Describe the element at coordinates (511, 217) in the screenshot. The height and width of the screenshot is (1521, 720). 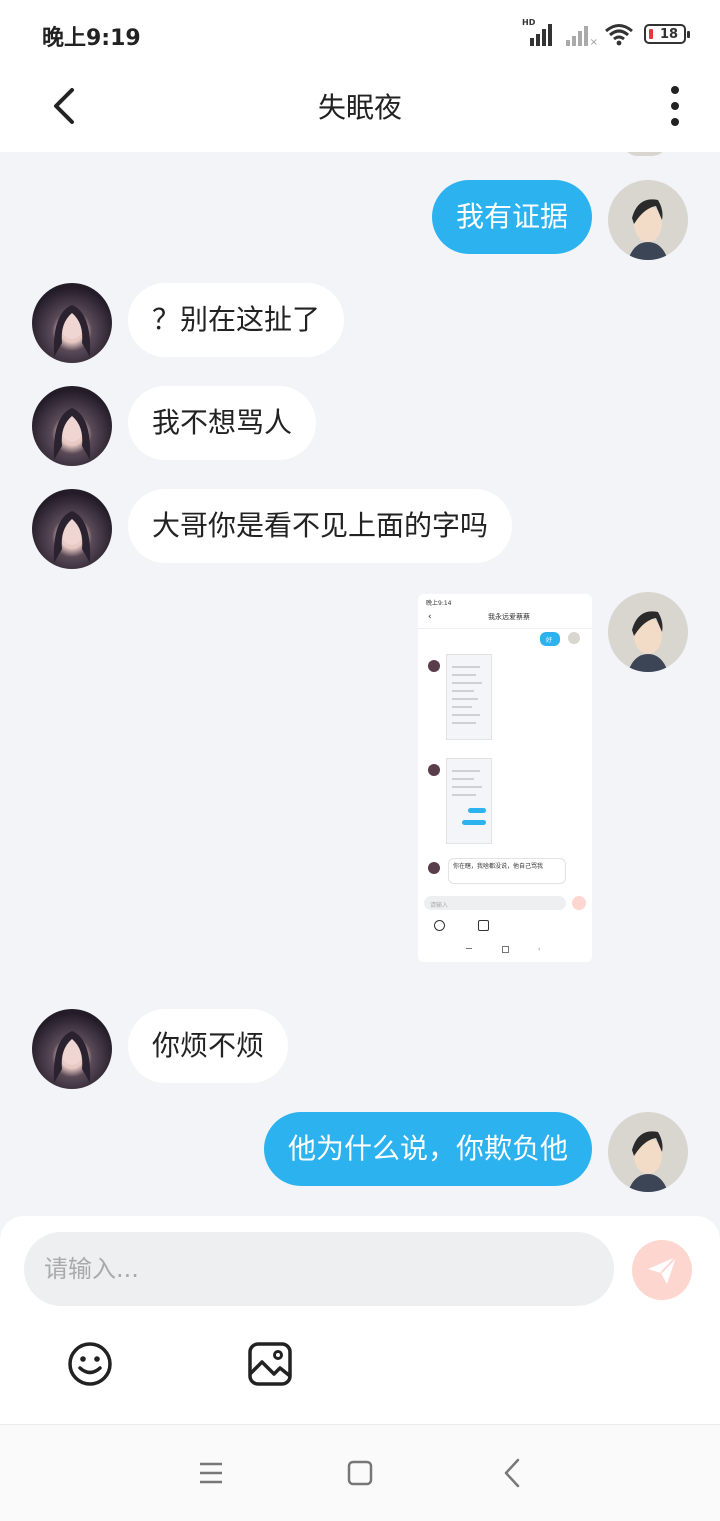
I see `message-bubble-sent: 我有证据` at that location.